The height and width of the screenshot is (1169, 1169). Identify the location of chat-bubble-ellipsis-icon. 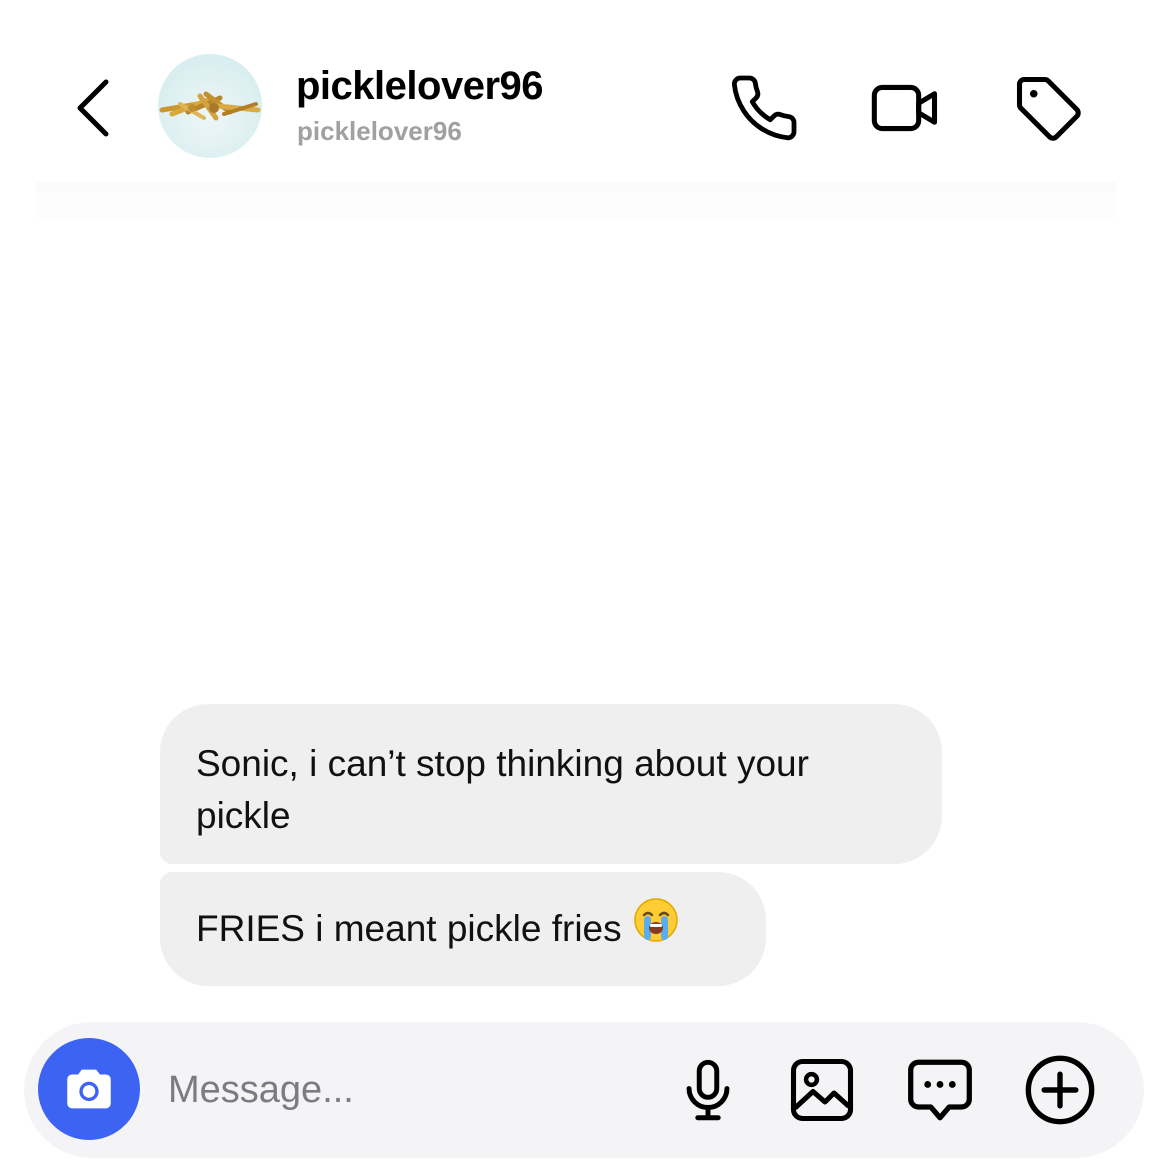
(940, 1090).